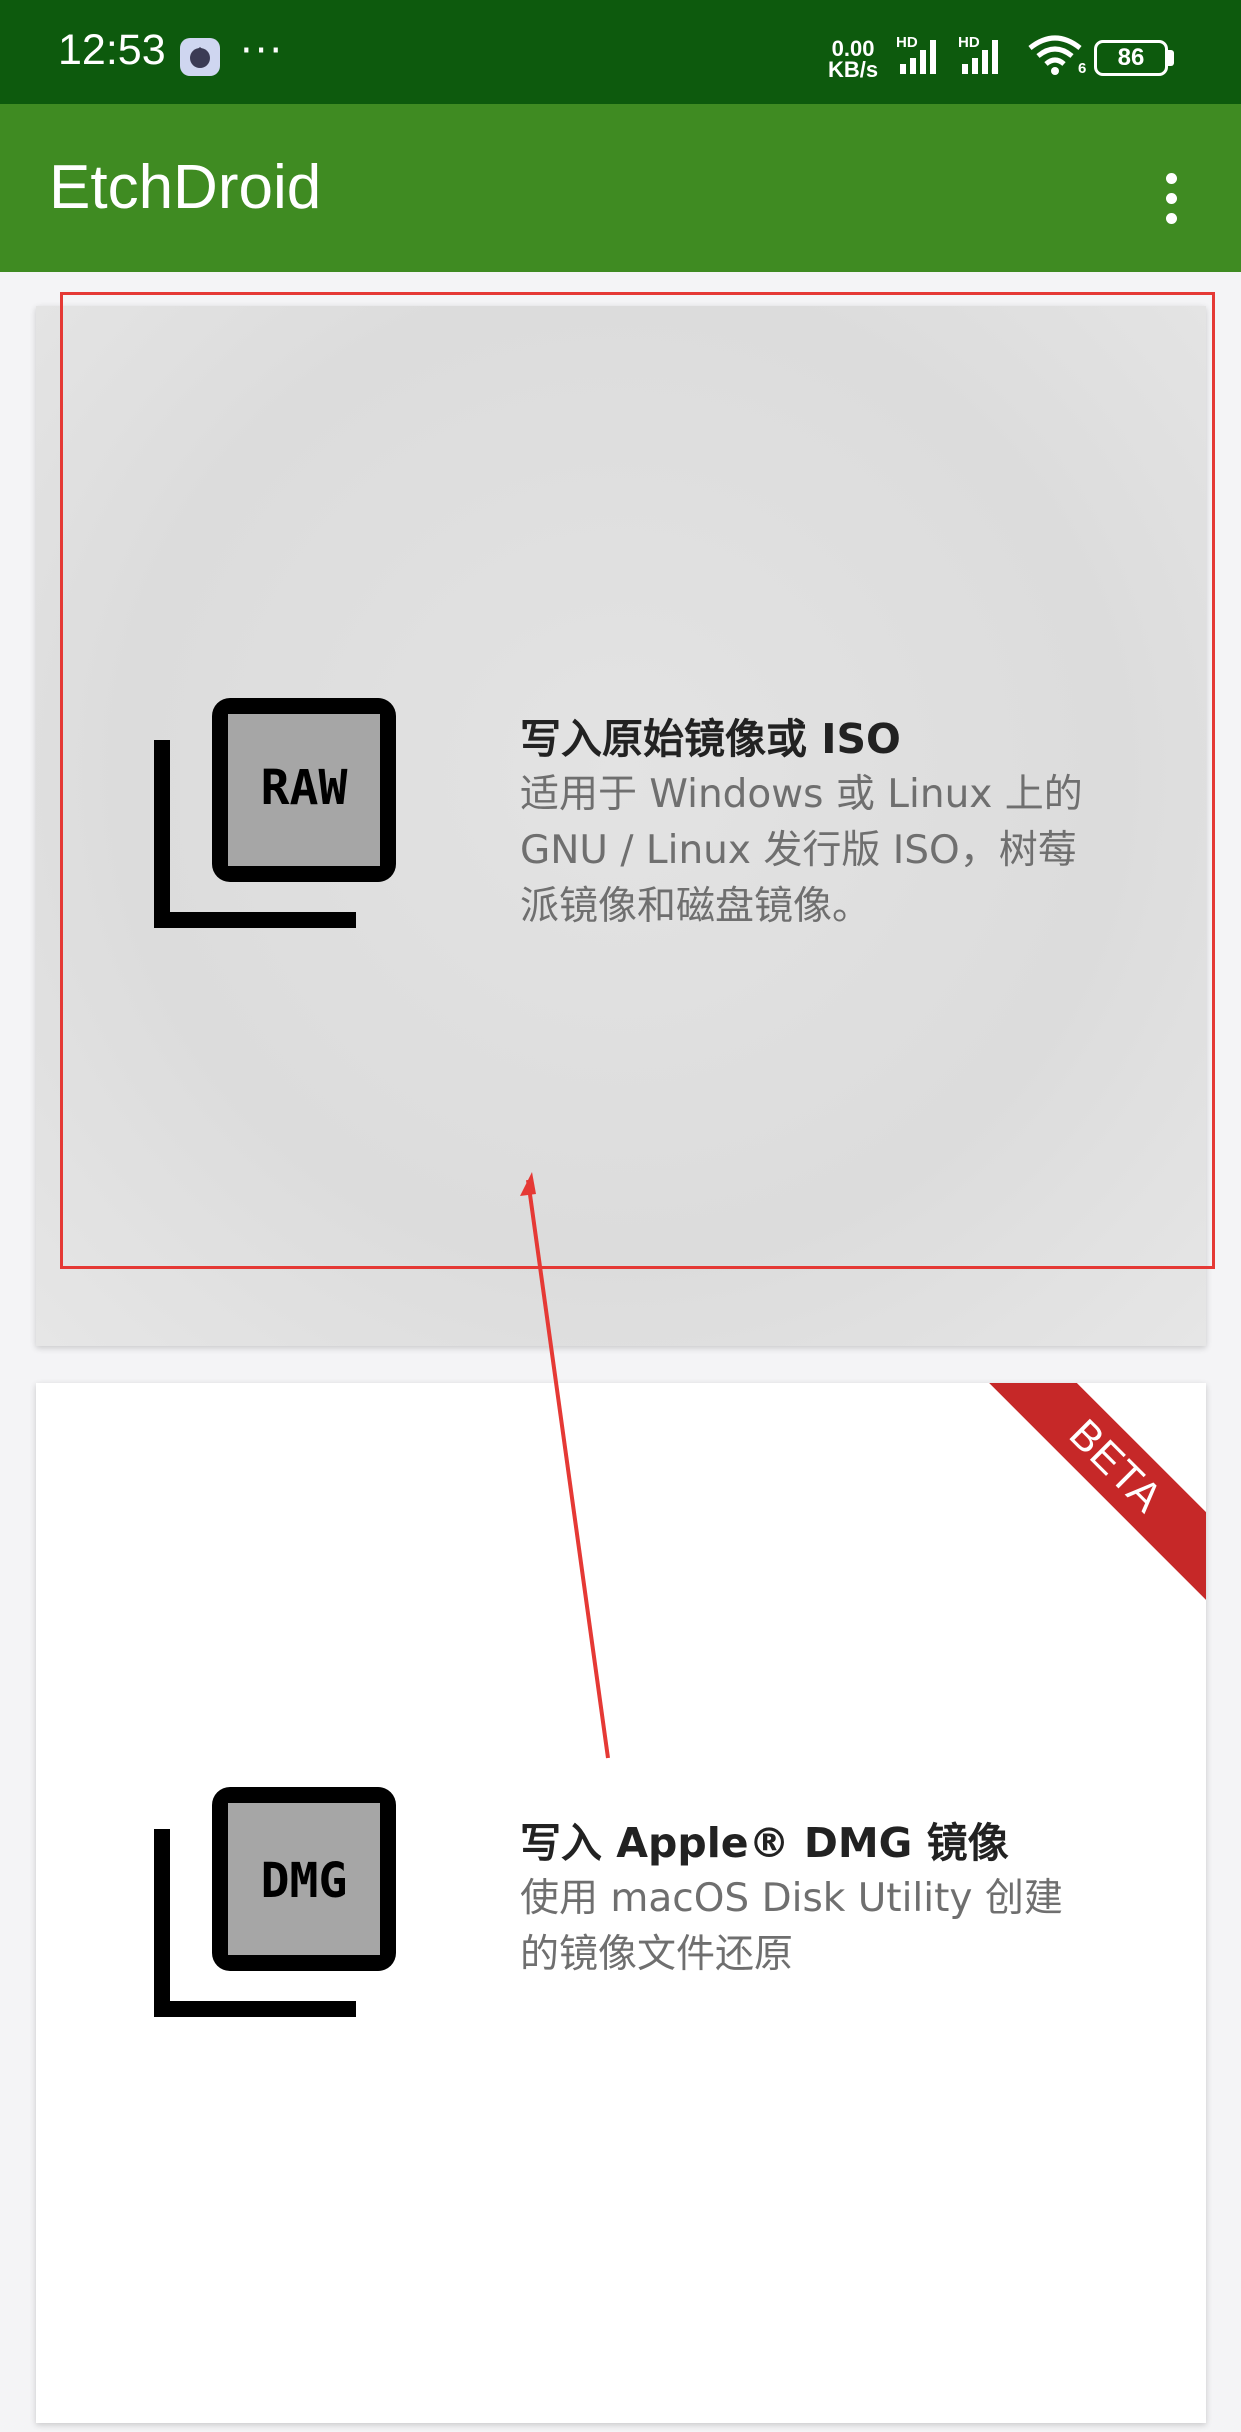 The image size is (1241, 2432). Describe the element at coordinates (791, 1898) in the screenshot. I see `card-description-line: 使用 macOS Disk Utility 创建` at that location.